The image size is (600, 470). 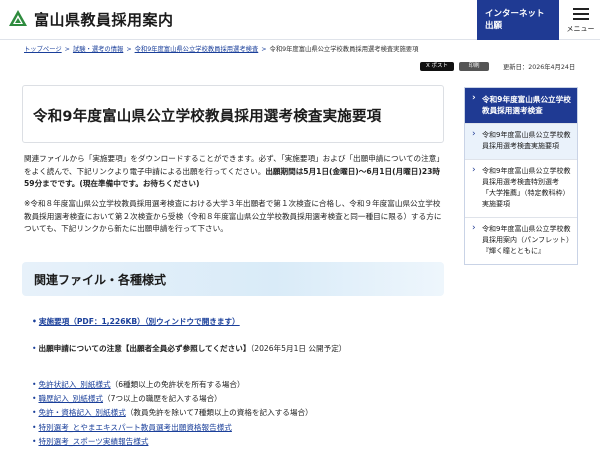 I want to click on apply-label-line2: 出願, so click(x=494, y=26).